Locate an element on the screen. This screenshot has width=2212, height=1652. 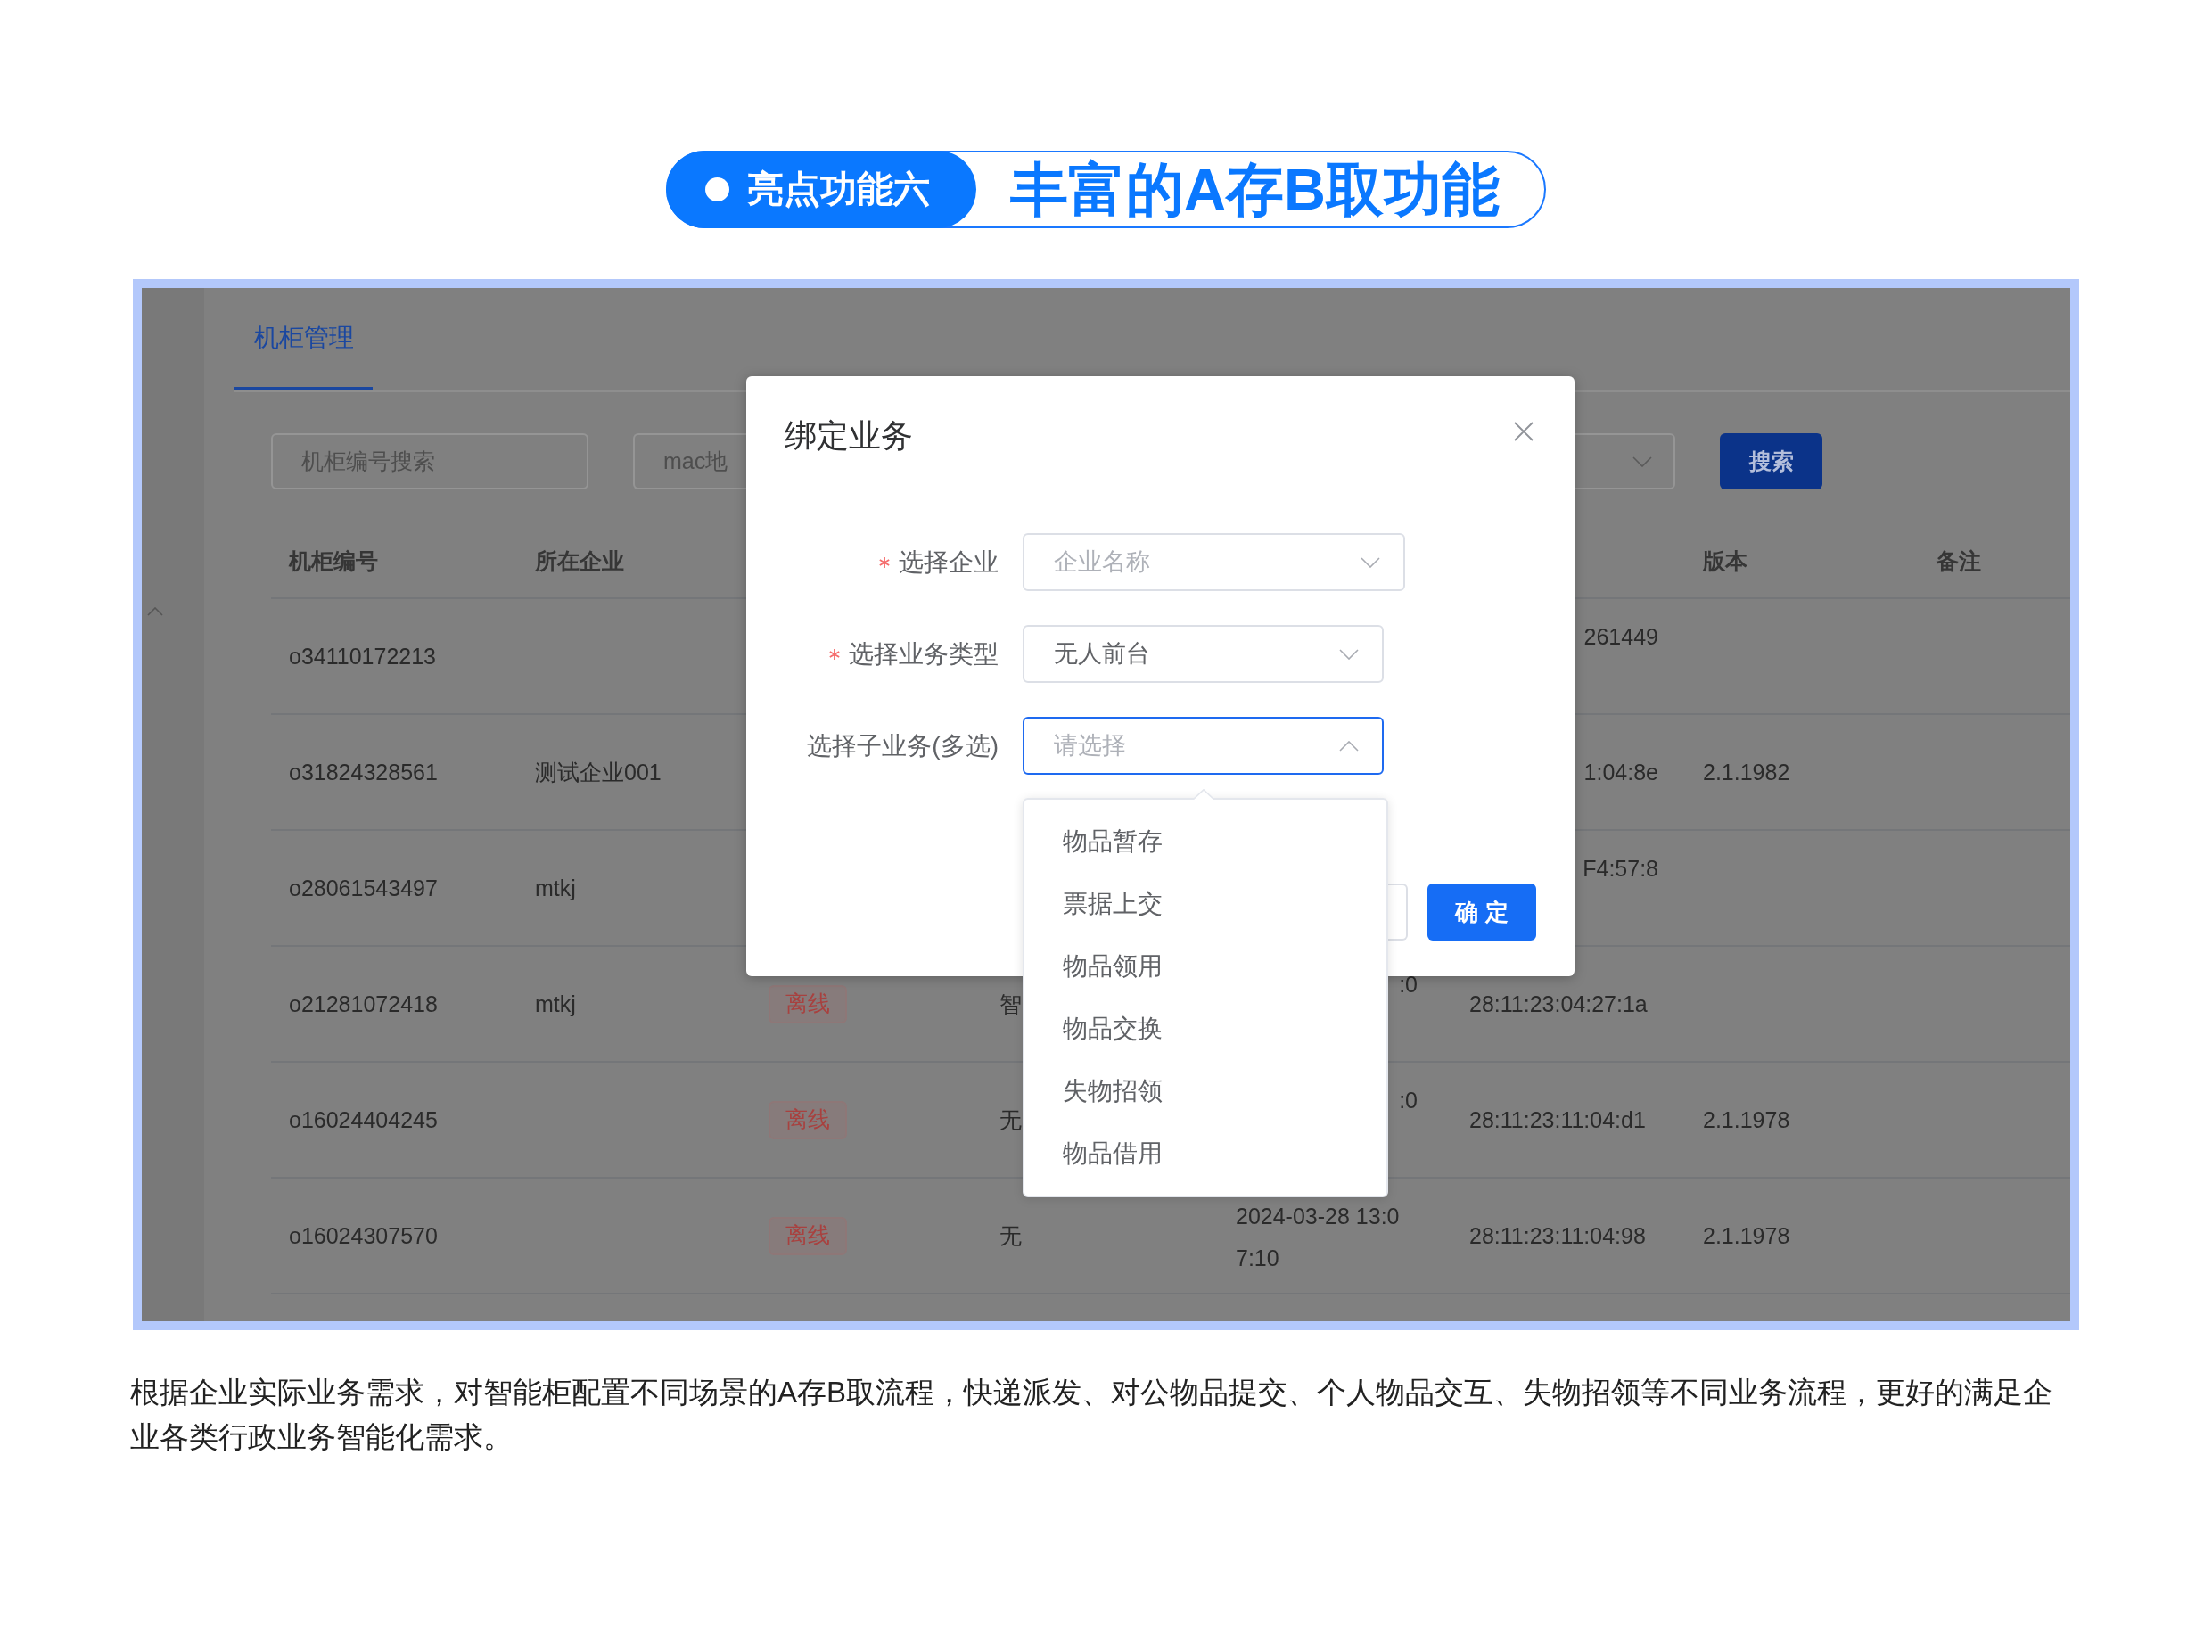
table-cell: o21281072418 is located at coordinates (363, 1004).